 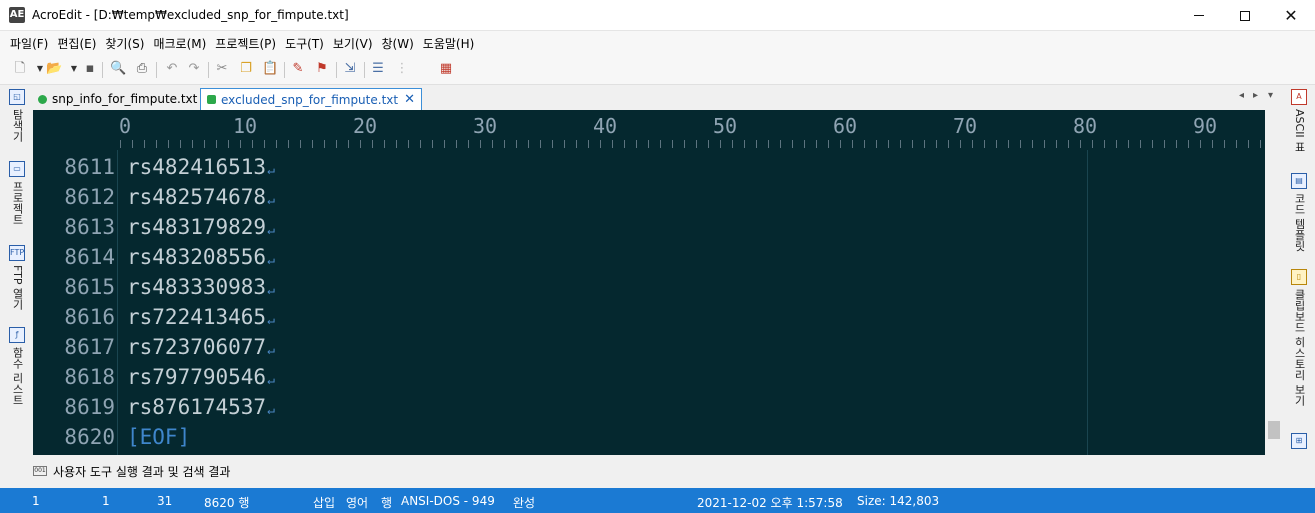 What do you see at coordinates (1245, 15) in the screenshot?
I see `maximize-button` at bounding box center [1245, 15].